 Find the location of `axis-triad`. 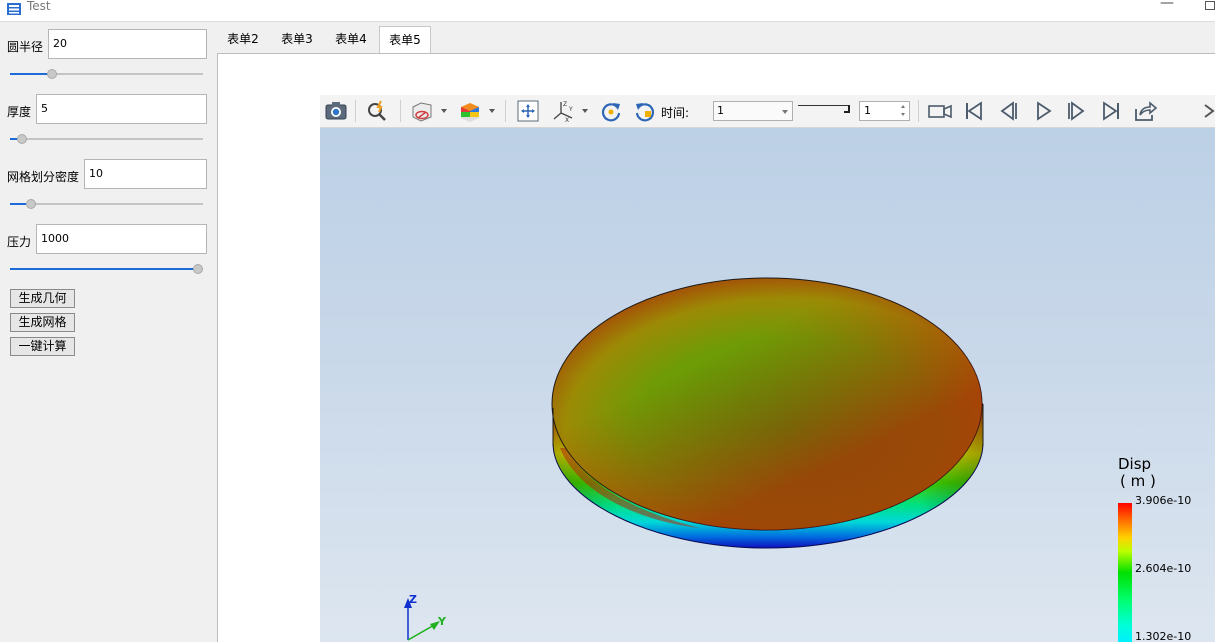

axis-triad is located at coordinates (422, 619).